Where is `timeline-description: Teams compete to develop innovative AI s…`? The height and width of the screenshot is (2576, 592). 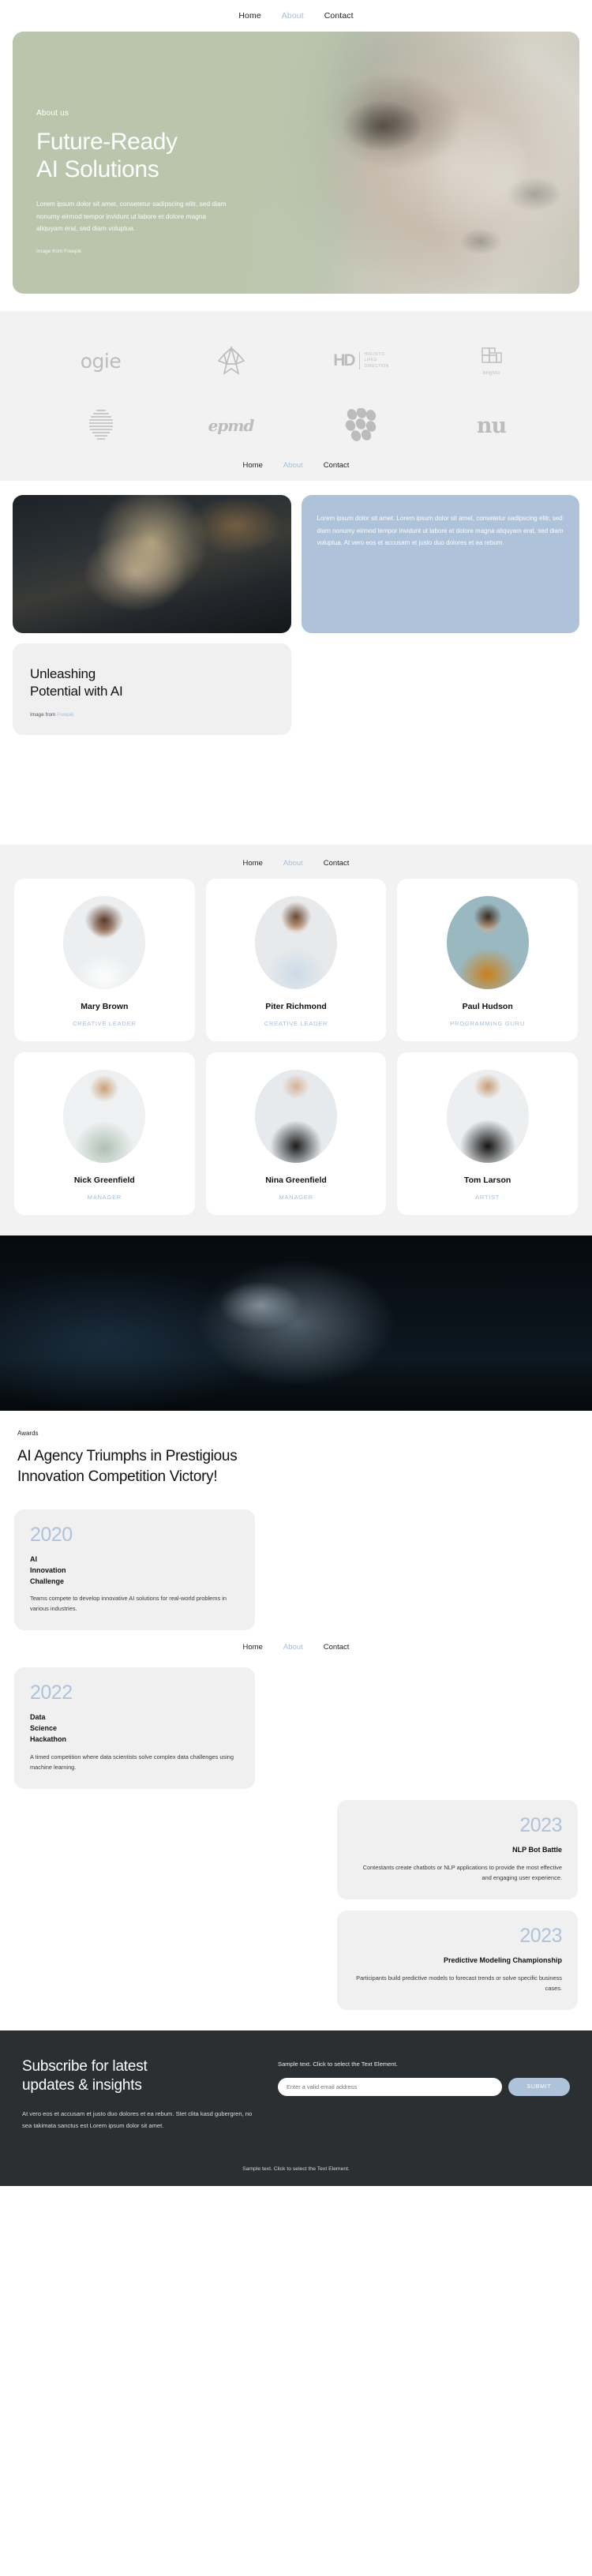 timeline-description: Teams compete to develop innovative AI s… is located at coordinates (128, 1604).